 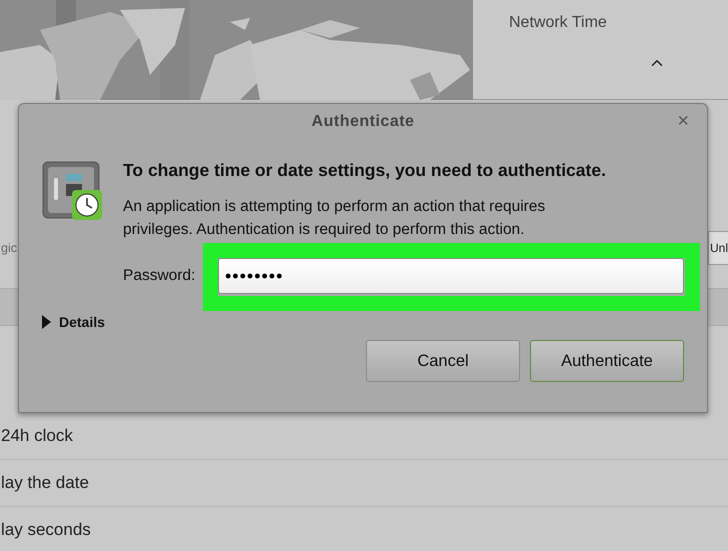 I want to click on safe-clock-icon, so click(x=72, y=190).